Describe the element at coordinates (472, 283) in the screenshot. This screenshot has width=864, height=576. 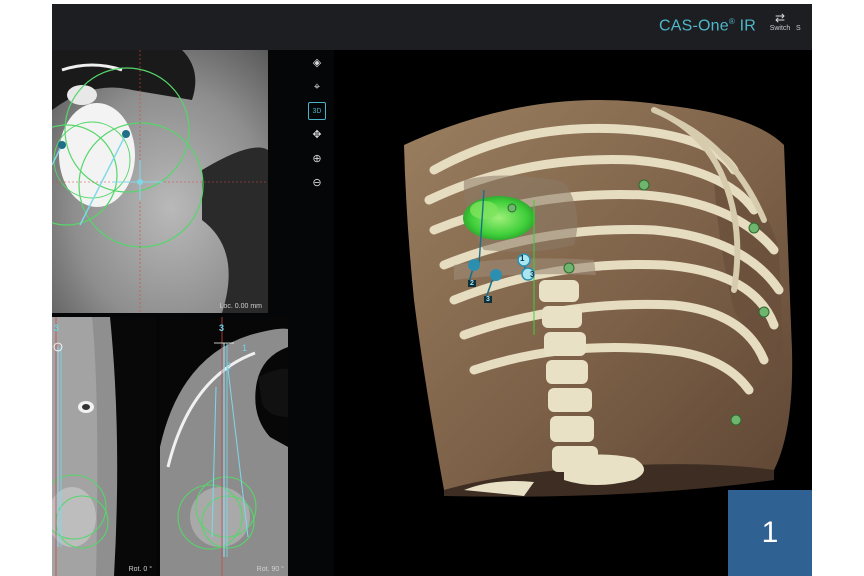
I see `3d-needle-marker-2: 2` at that location.